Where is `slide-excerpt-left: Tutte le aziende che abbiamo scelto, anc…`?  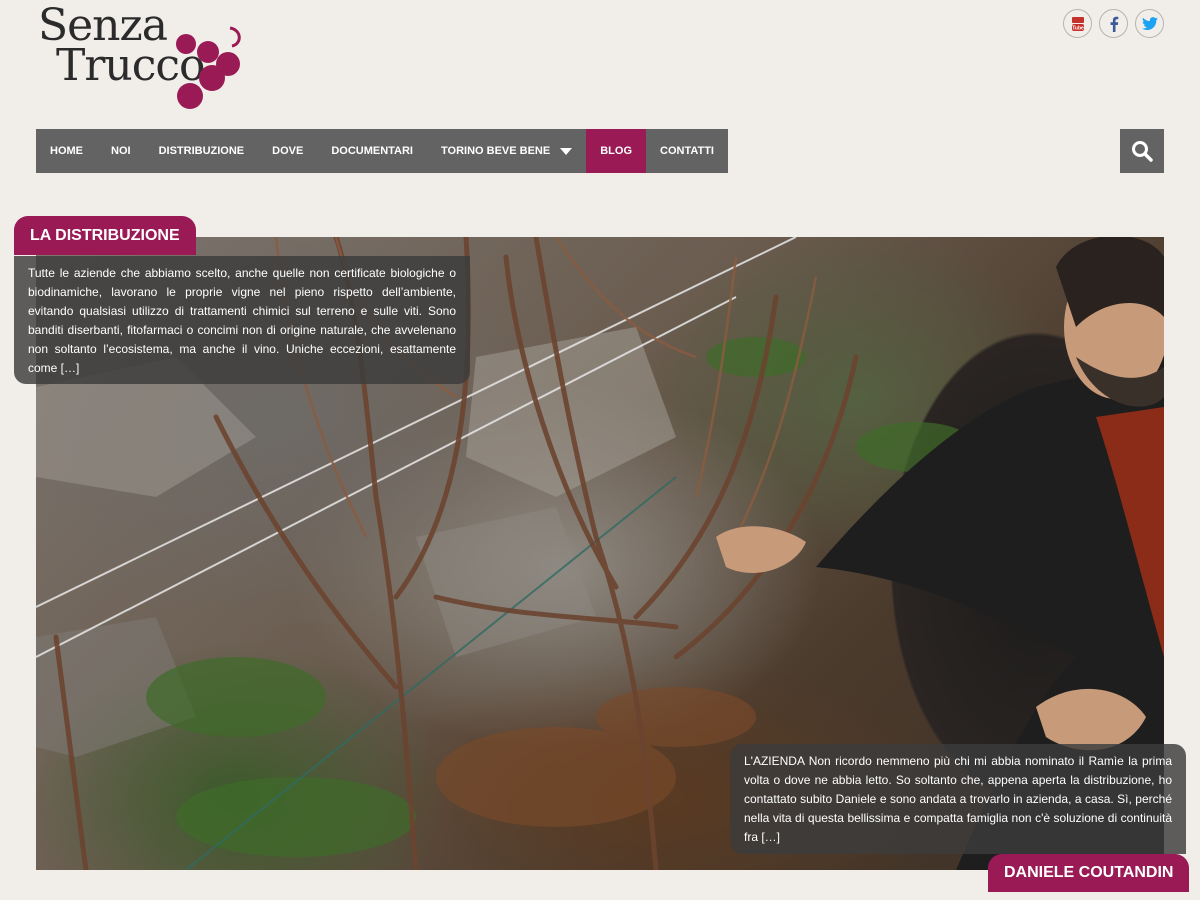 slide-excerpt-left: Tutte le aziende che abbiamo scelto, anc… is located at coordinates (242, 320).